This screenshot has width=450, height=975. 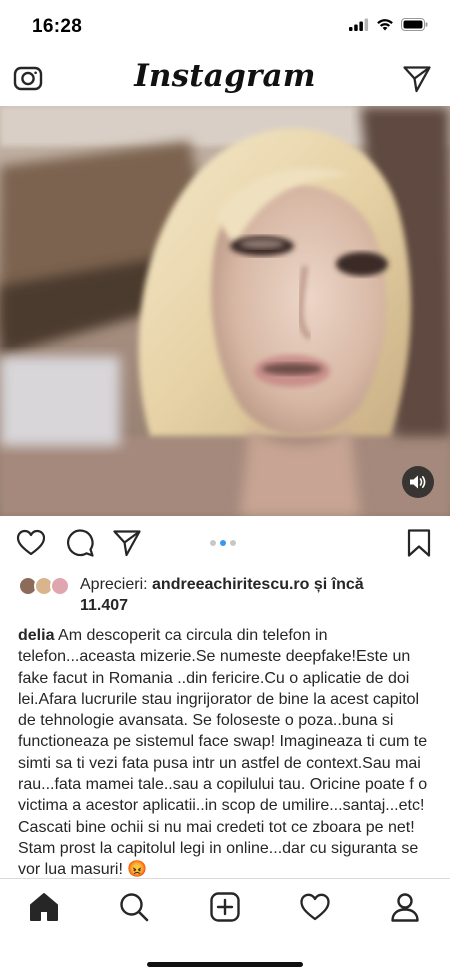 I want to click on post-action-bar, so click(x=225, y=544).